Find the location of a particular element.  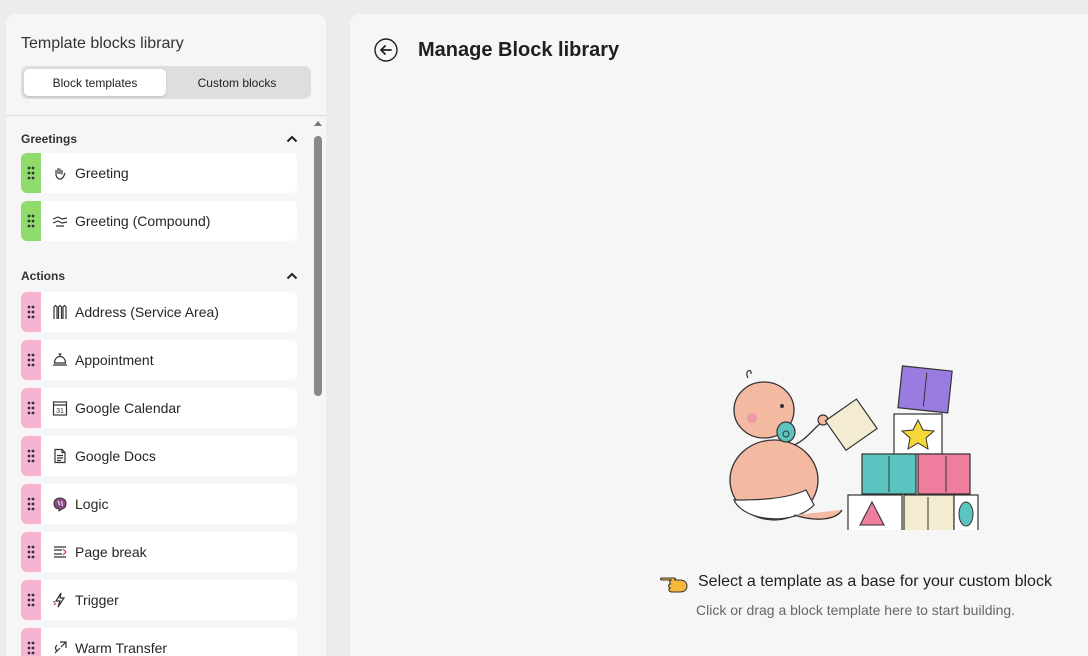

section-label-actions: Actions is located at coordinates (43, 276).